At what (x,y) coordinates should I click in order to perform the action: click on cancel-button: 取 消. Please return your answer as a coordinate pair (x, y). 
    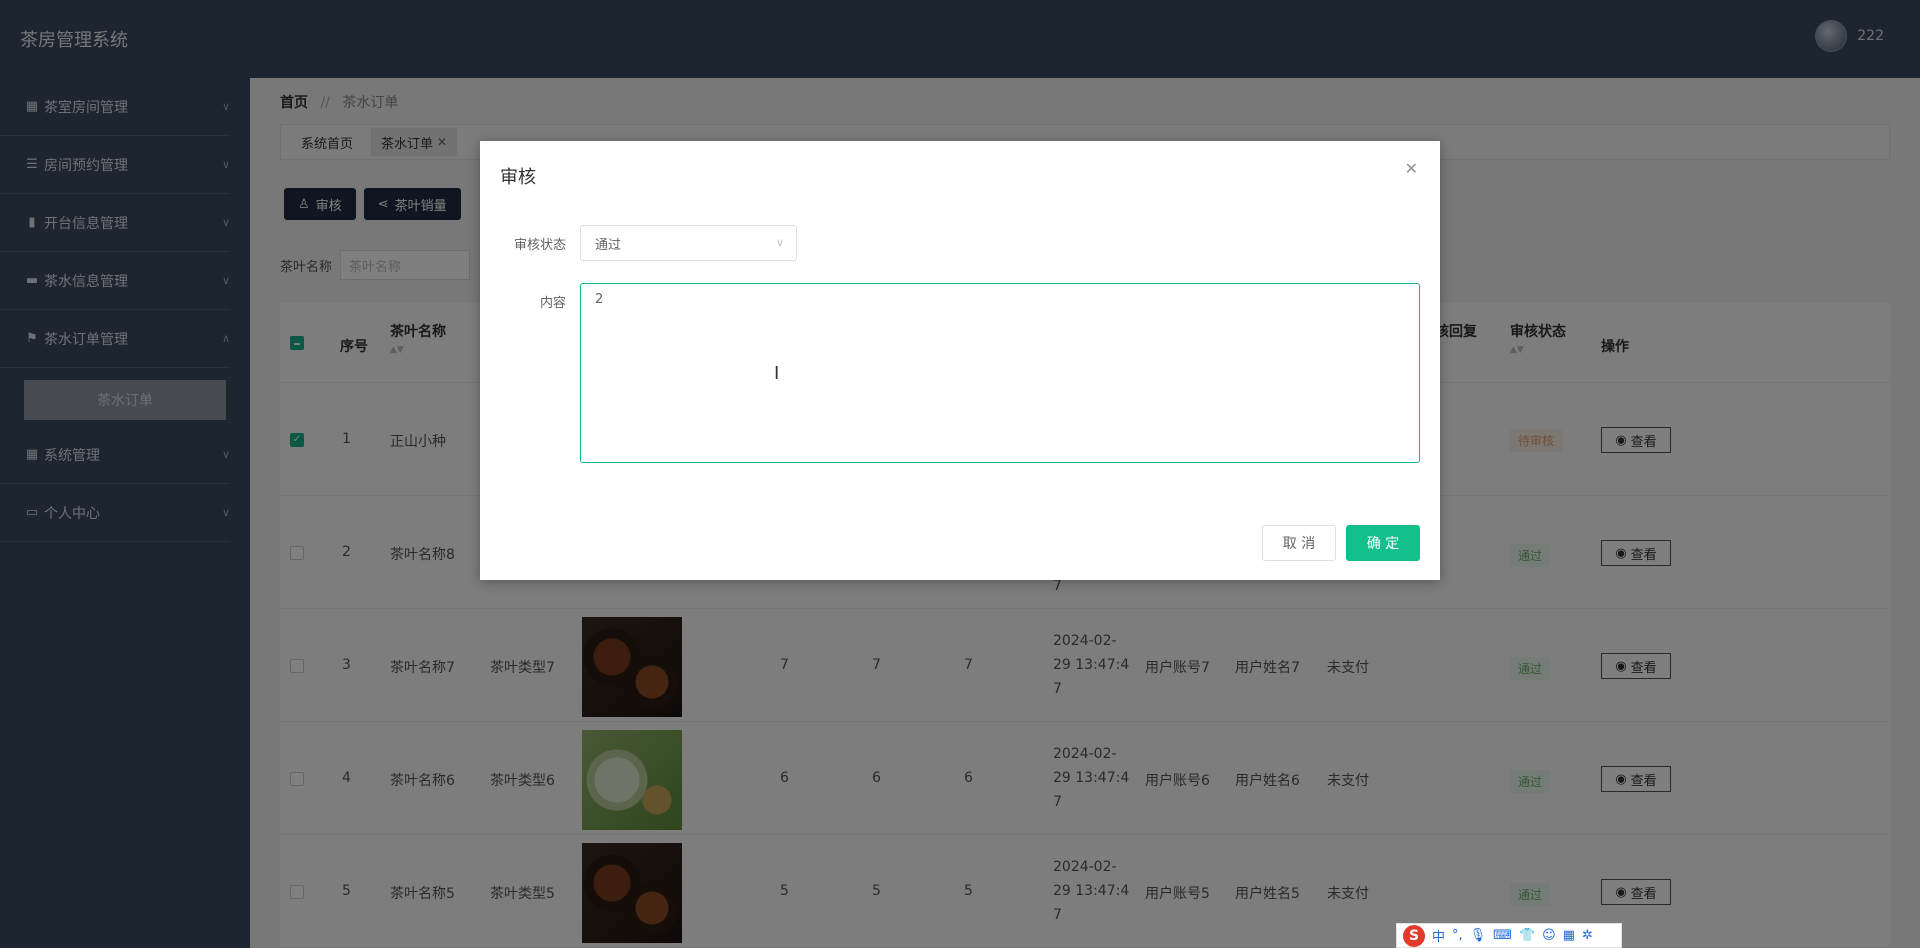
    Looking at the image, I should click on (1299, 543).